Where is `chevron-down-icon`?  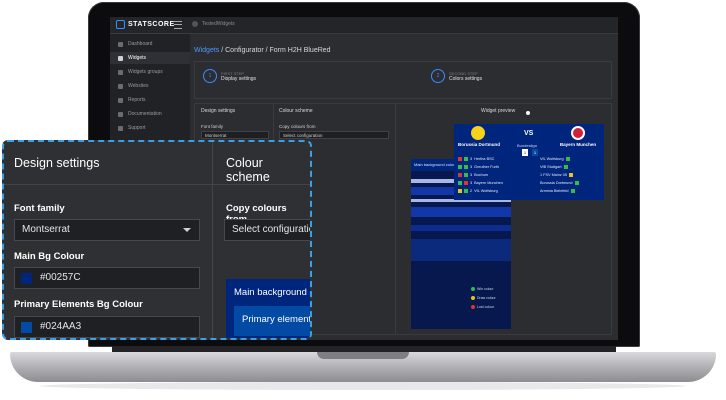 chevron-down-icon is located at coordinates (187, 230).